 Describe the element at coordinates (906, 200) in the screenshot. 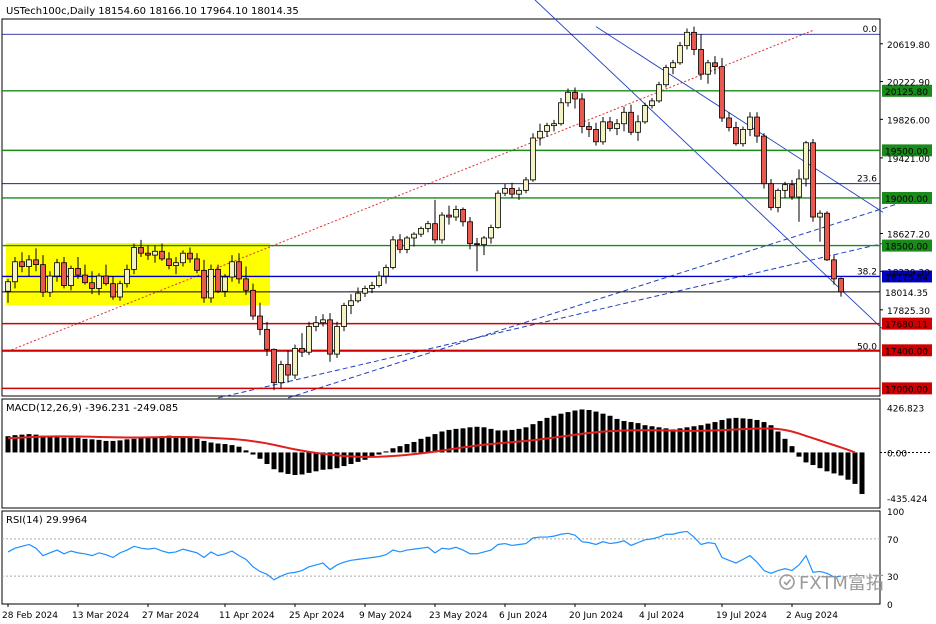

I see `price-tag-label: 19000.00` at that location.